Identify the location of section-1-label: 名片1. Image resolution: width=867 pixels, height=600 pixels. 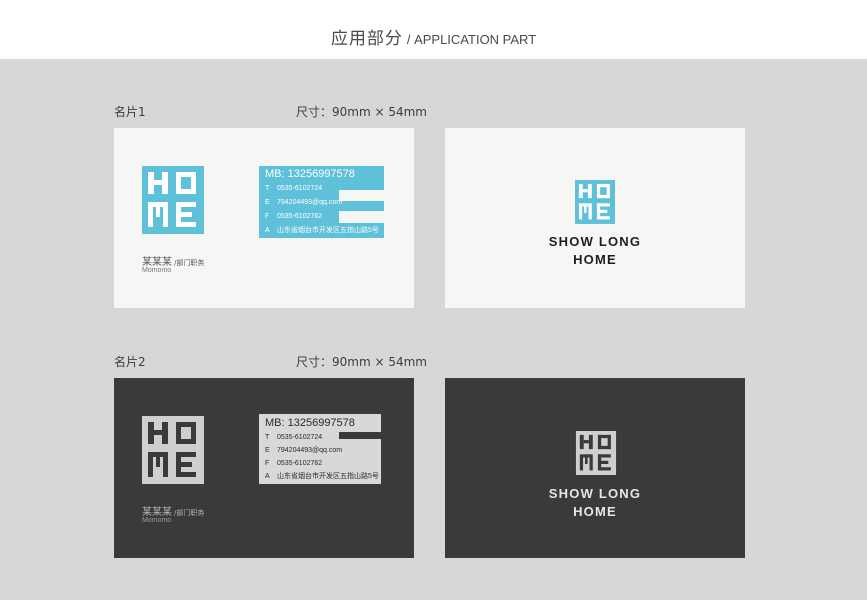
(130, 112).